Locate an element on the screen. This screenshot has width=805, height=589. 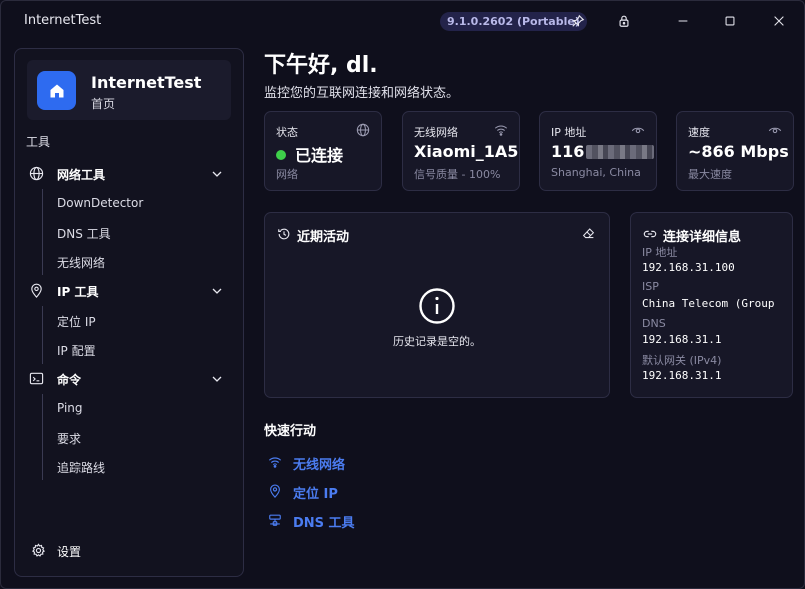
speed-card-desc: 最大速度 is located at coordinates (710, 174).